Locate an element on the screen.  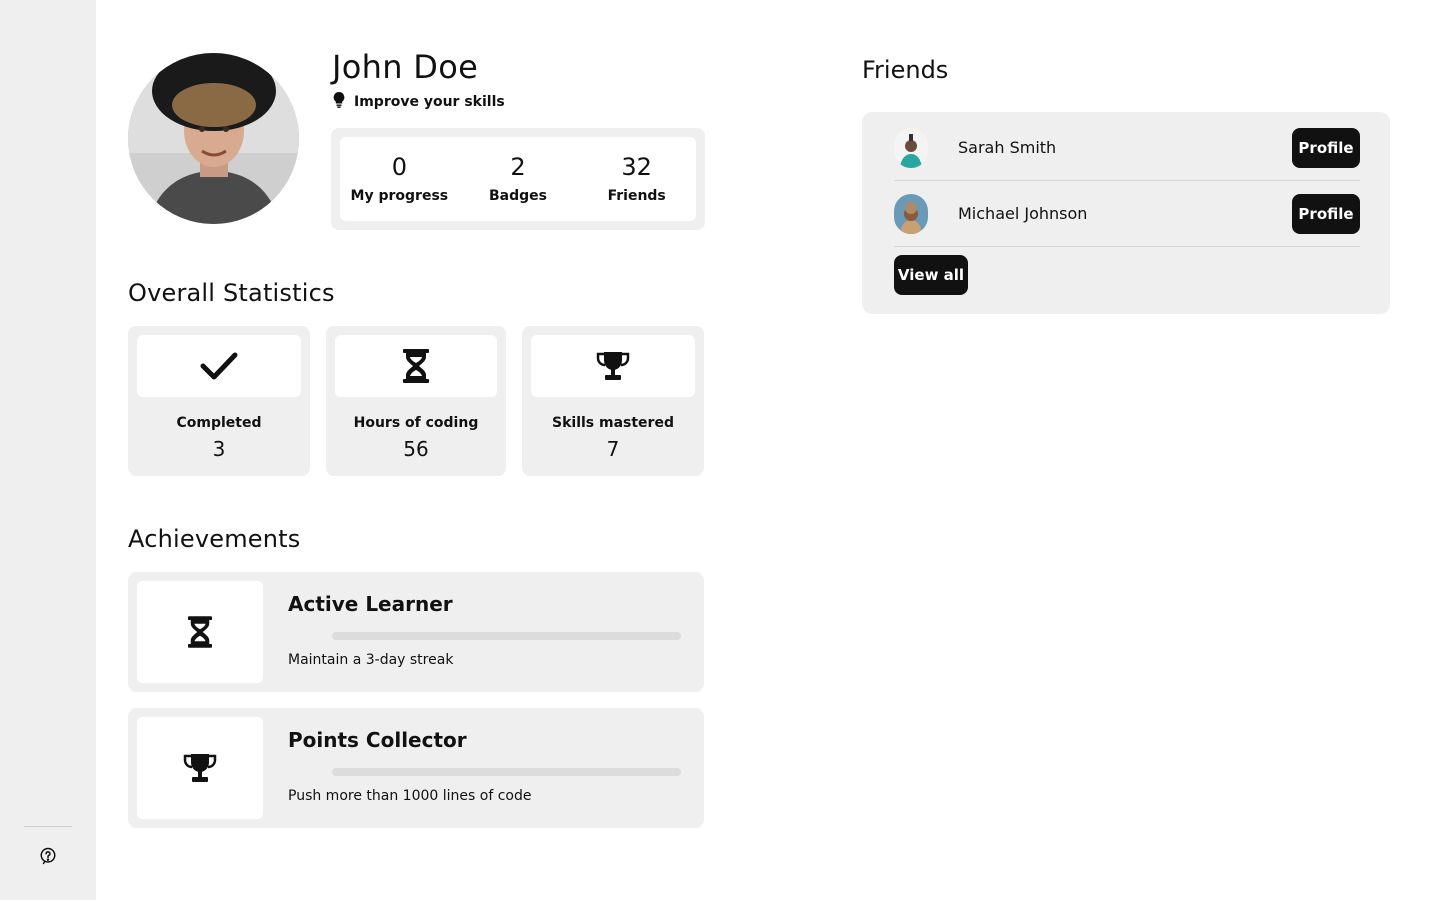
achievements-title: Achievements is located at coordinates (214, 539).